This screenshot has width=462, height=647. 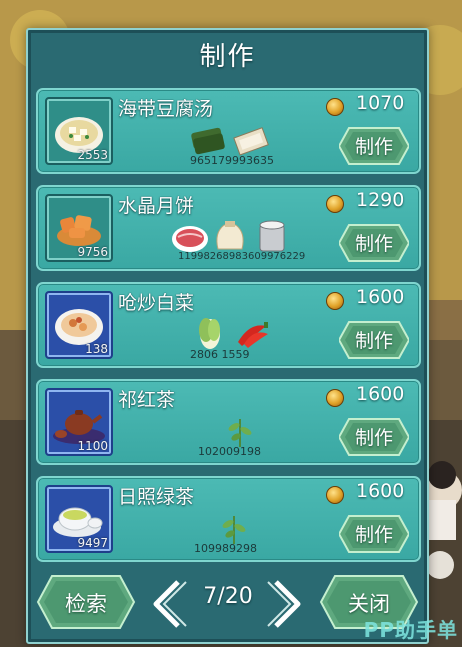 I want to click on recipe-row: 2553 海带豆腐汤 1070 965179993635 制作, so click(x=228, y=131).